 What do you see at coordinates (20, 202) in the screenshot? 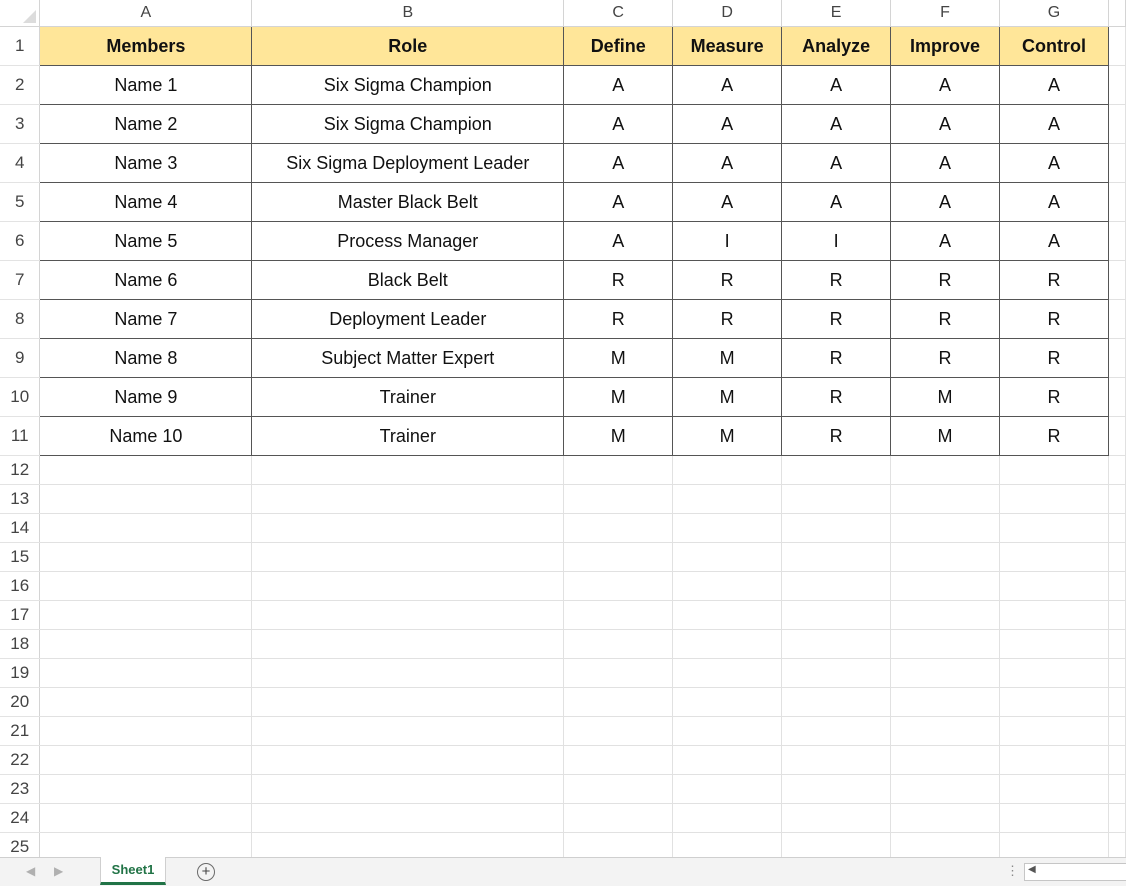
I see `row-header: 5` at bounding box center [20, 202].